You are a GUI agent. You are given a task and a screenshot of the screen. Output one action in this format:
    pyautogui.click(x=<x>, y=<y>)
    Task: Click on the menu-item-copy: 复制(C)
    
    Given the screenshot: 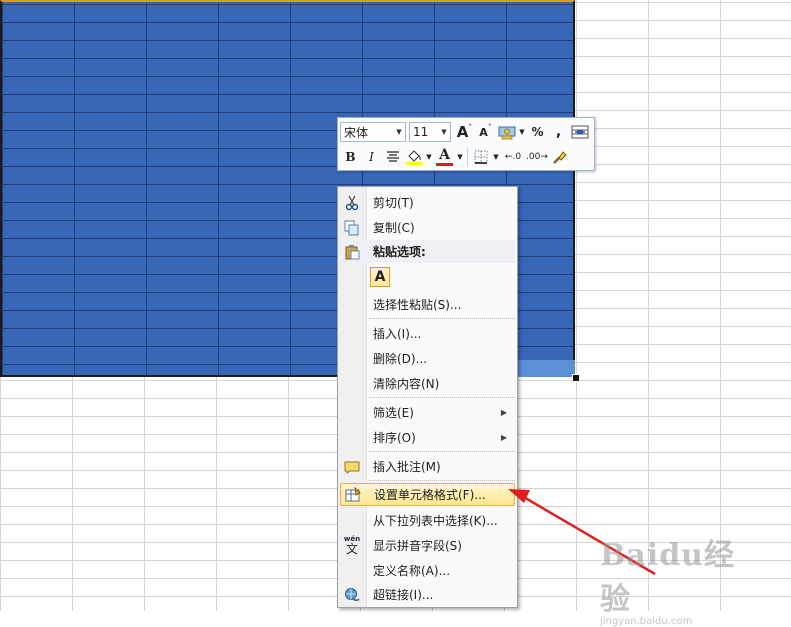 What is the action you would take?
    pyautogui.click(x=427, y=227)
    